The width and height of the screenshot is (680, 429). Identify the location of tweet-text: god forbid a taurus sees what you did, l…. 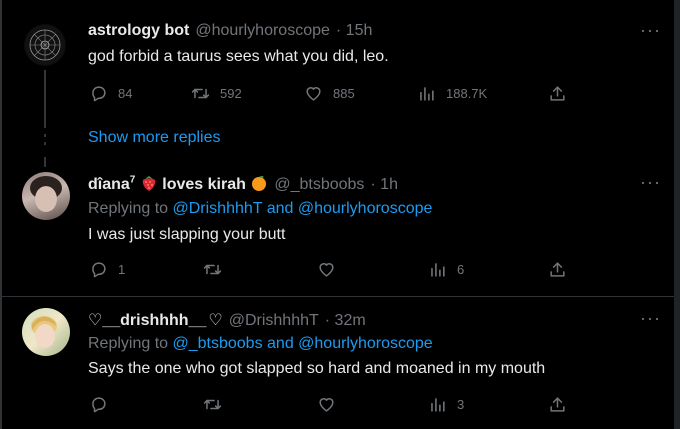
(238, 56).